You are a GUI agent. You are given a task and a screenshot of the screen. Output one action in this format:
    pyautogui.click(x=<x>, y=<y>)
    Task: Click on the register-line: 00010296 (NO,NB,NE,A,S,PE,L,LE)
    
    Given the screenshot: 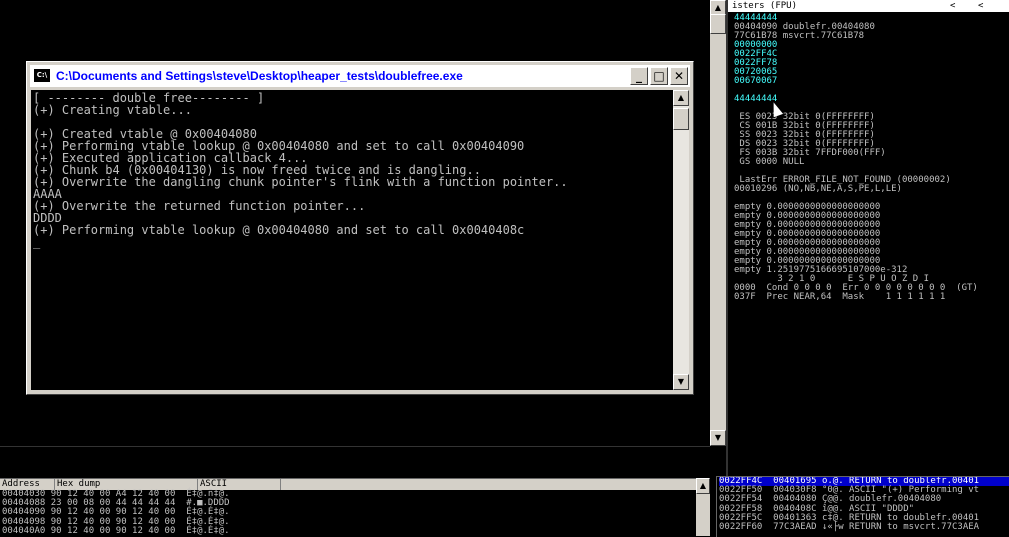 What is the action you would take?
    pyautogui.click(x=869, y=189)
    